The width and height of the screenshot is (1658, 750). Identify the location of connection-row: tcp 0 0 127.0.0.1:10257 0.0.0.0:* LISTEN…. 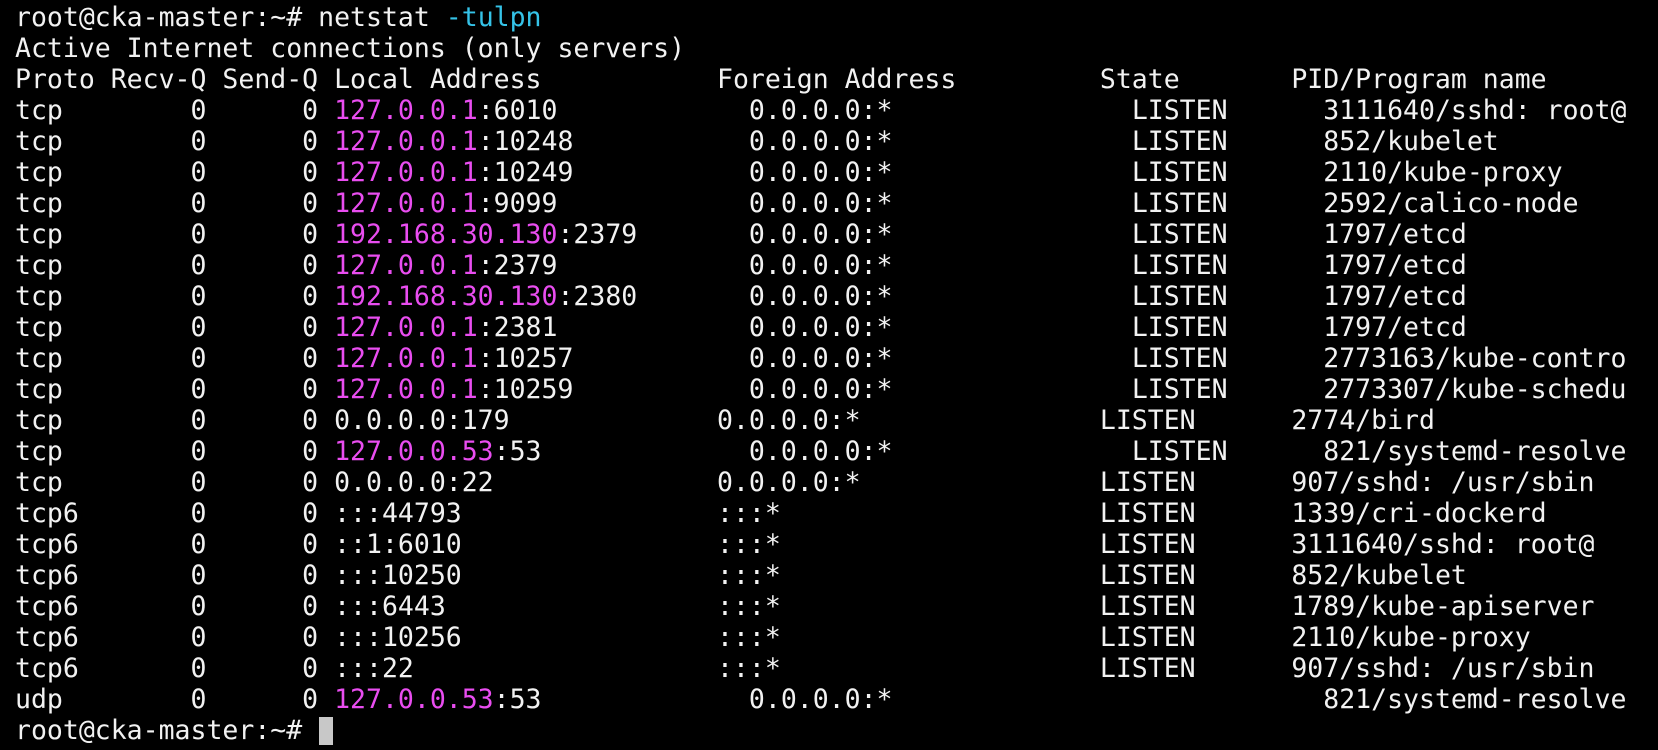
(836, 358).